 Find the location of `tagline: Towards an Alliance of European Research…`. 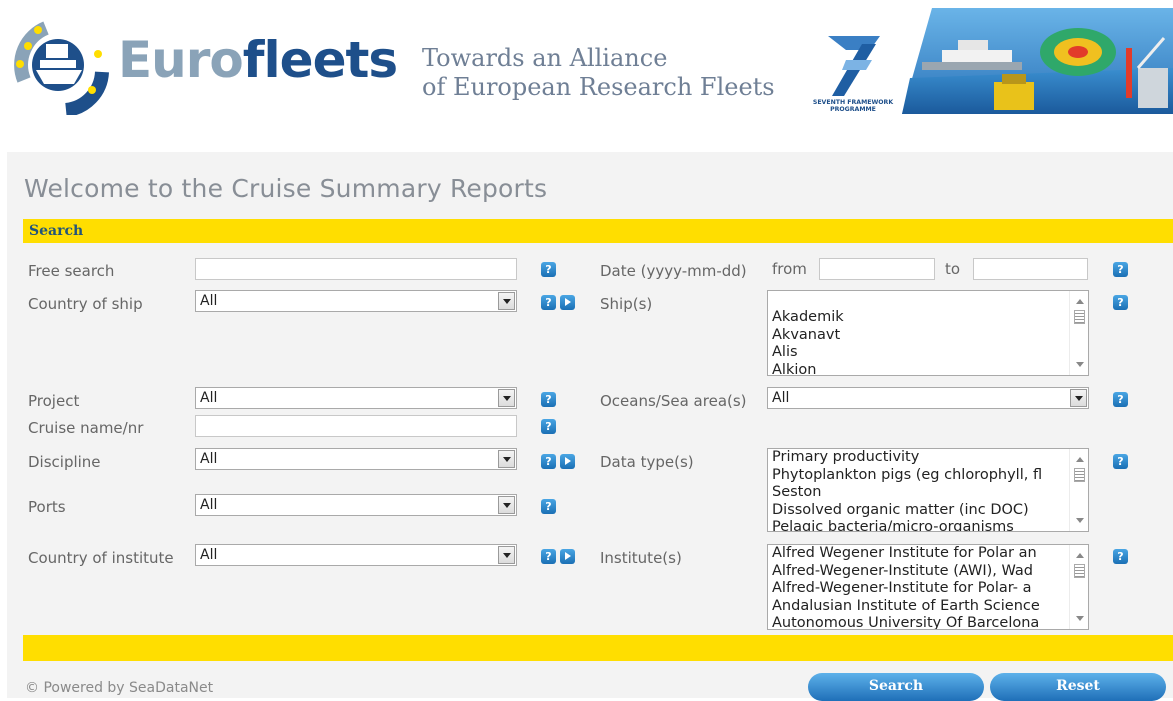

tagline: Towards an Alliance of European Research… is located at coordinates (598, 73).